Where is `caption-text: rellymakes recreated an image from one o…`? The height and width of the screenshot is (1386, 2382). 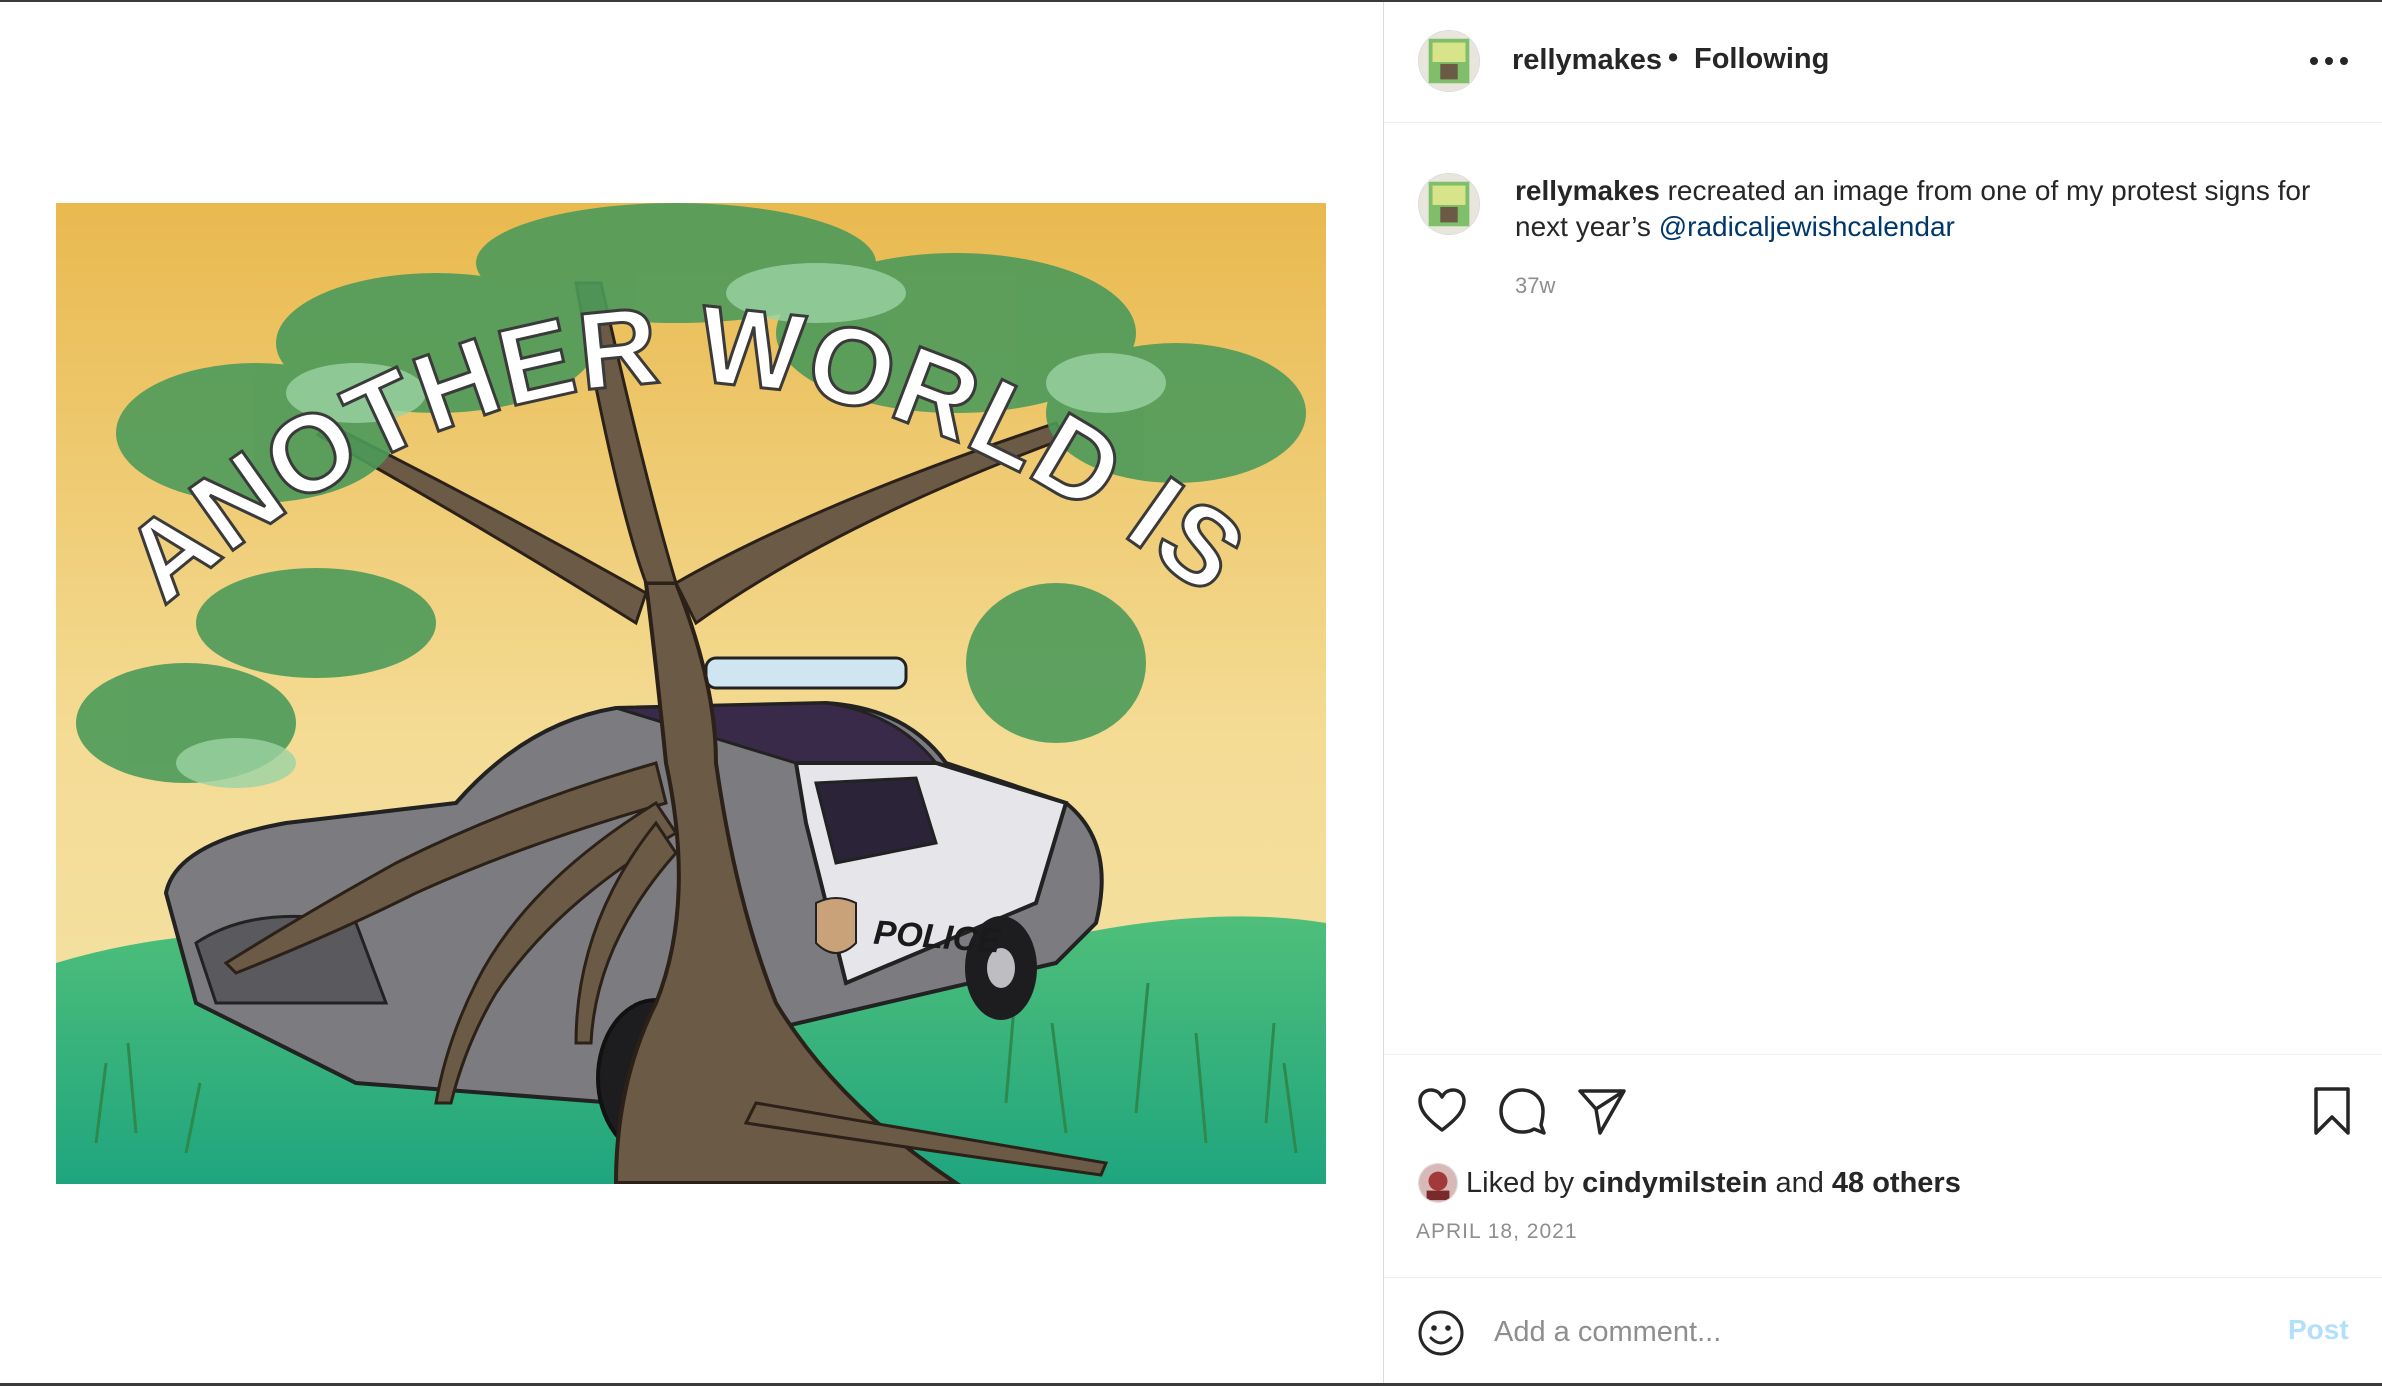
caption-text: rellymakes recreated an image from one o… is located at coordinates (1935, 209).